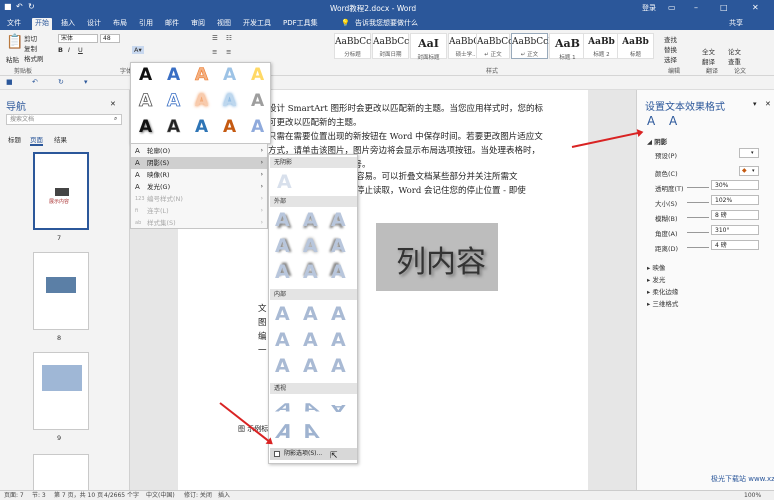 The image size is (774, 500). Describe the element at coordinates (494, 46) in the screenshot. I see `style-item: AaBbCc ↵ 正文` at that location.